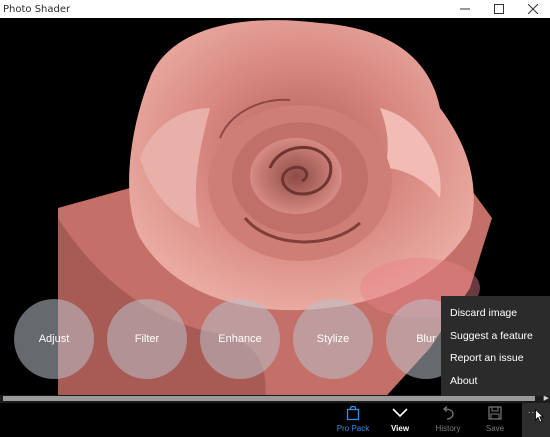 The height and width of the screenshot is (437, 550). I want to click on maximize-button, so click(499, 9).